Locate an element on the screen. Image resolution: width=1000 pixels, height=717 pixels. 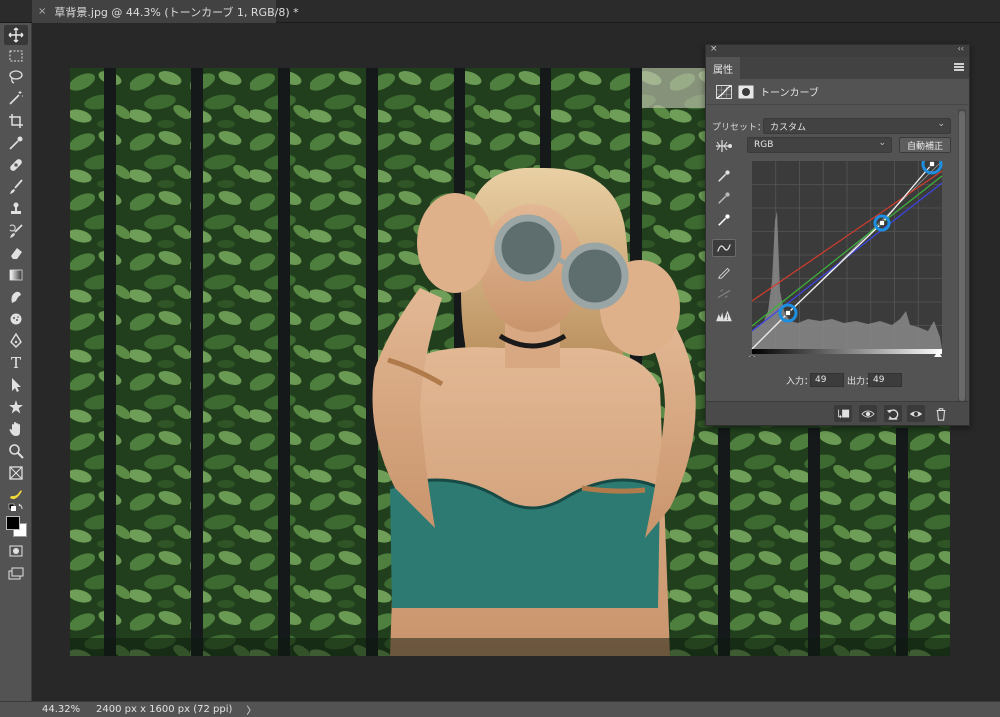
eyedropper-gray-icon is located at coordinates (724, 198).